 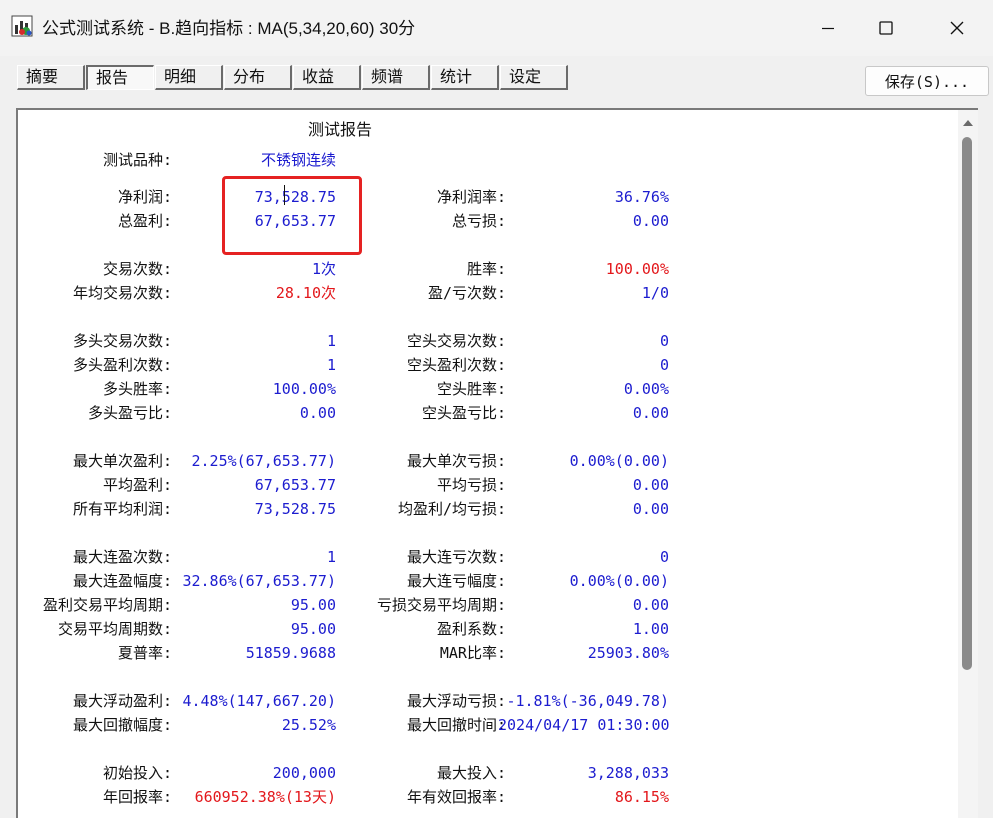 What do you see at coordinates (137, 160) in the screenshot?
I see `report-label: 测试品种:` at bounding box center [137, 160].